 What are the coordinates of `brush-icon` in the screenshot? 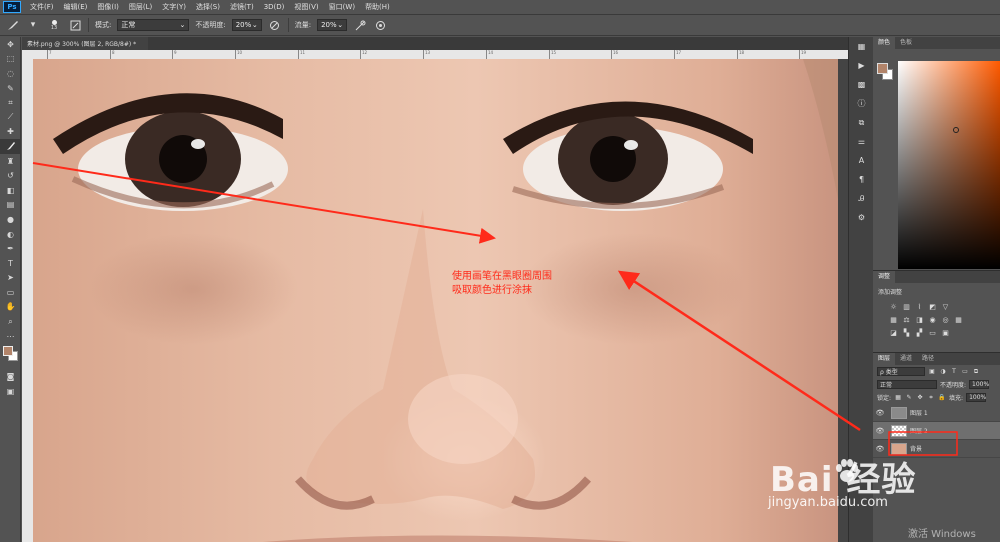 It's located at (10, 146).